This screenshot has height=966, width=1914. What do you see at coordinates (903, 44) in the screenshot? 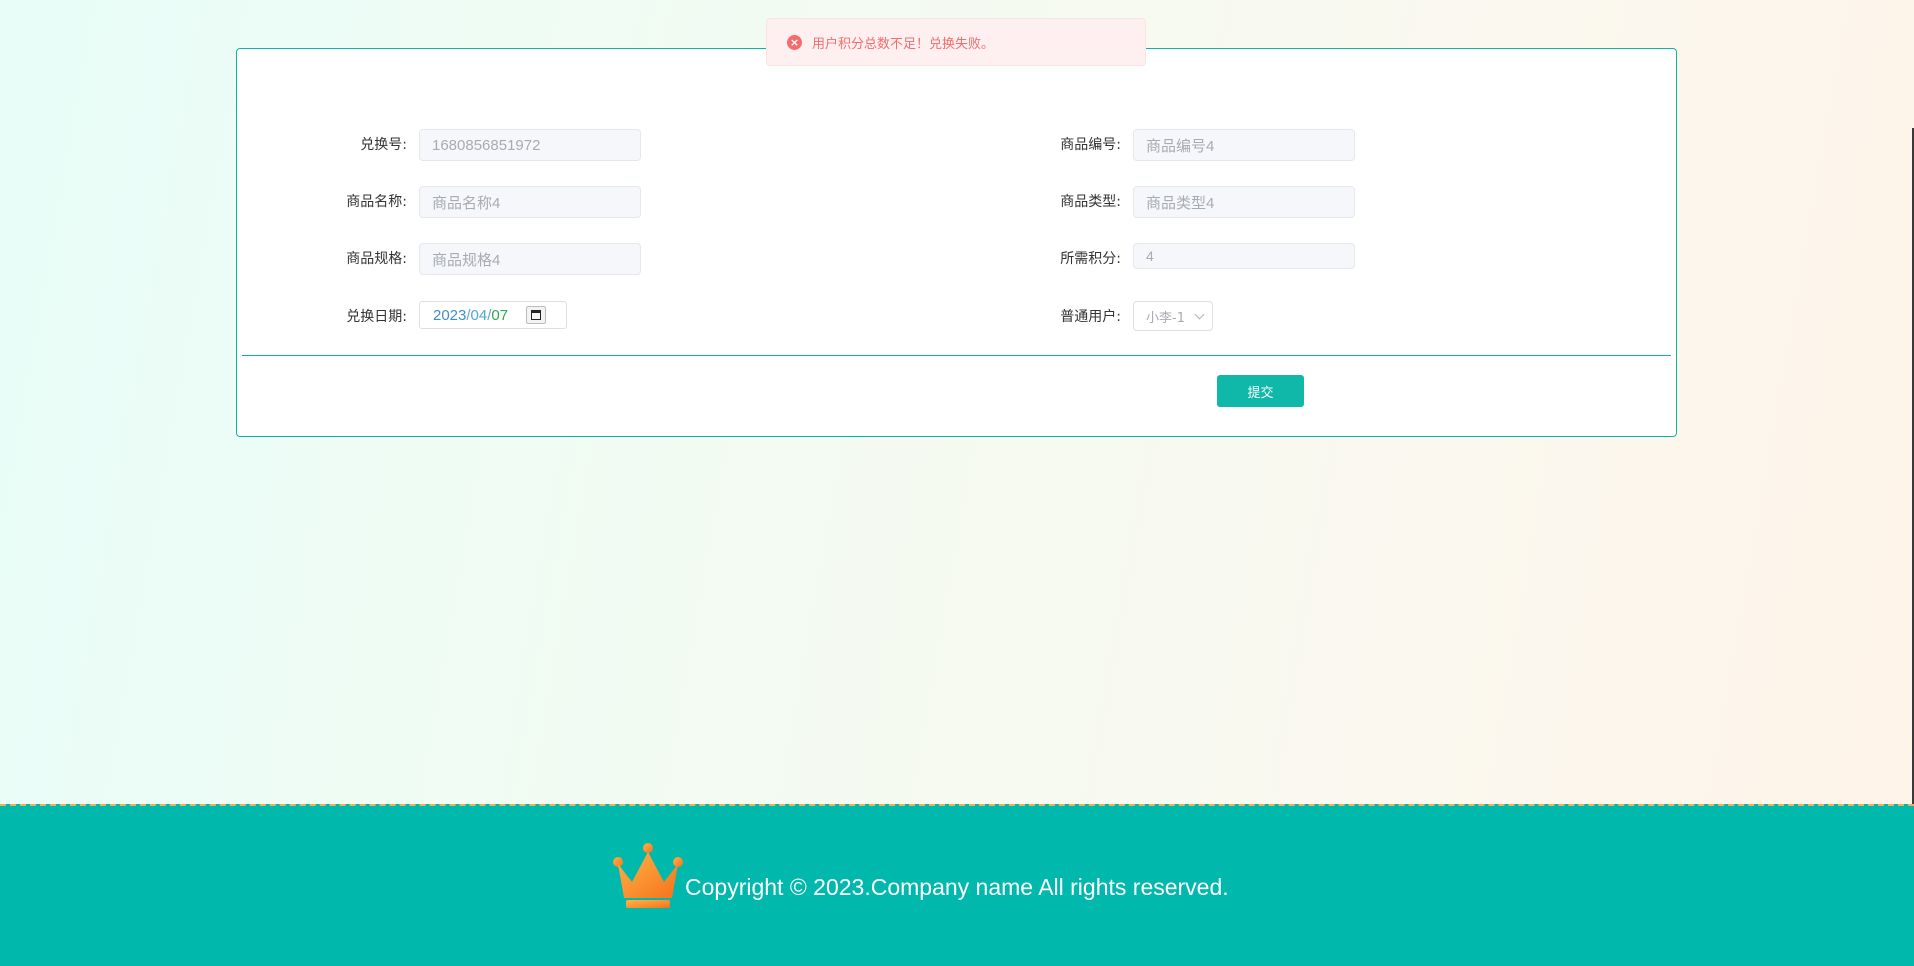
I see `toast-message: 用户积分总数不足！兑换失败。` at bounding box center [903, 44].